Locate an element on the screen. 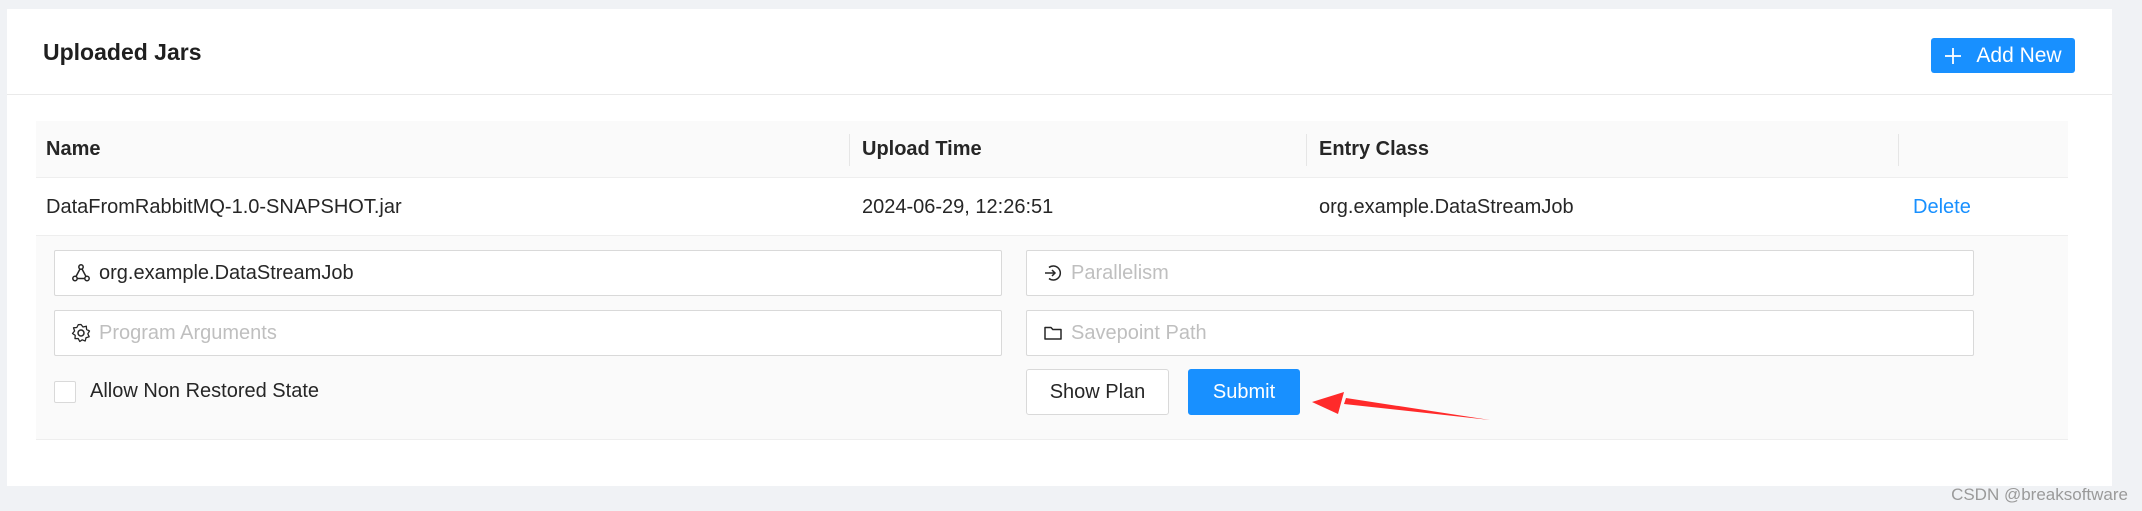 This screenshot has height=511, width=2142. entry-class-value: org.example.DataStreamJob is located at coordinates (226, 272).